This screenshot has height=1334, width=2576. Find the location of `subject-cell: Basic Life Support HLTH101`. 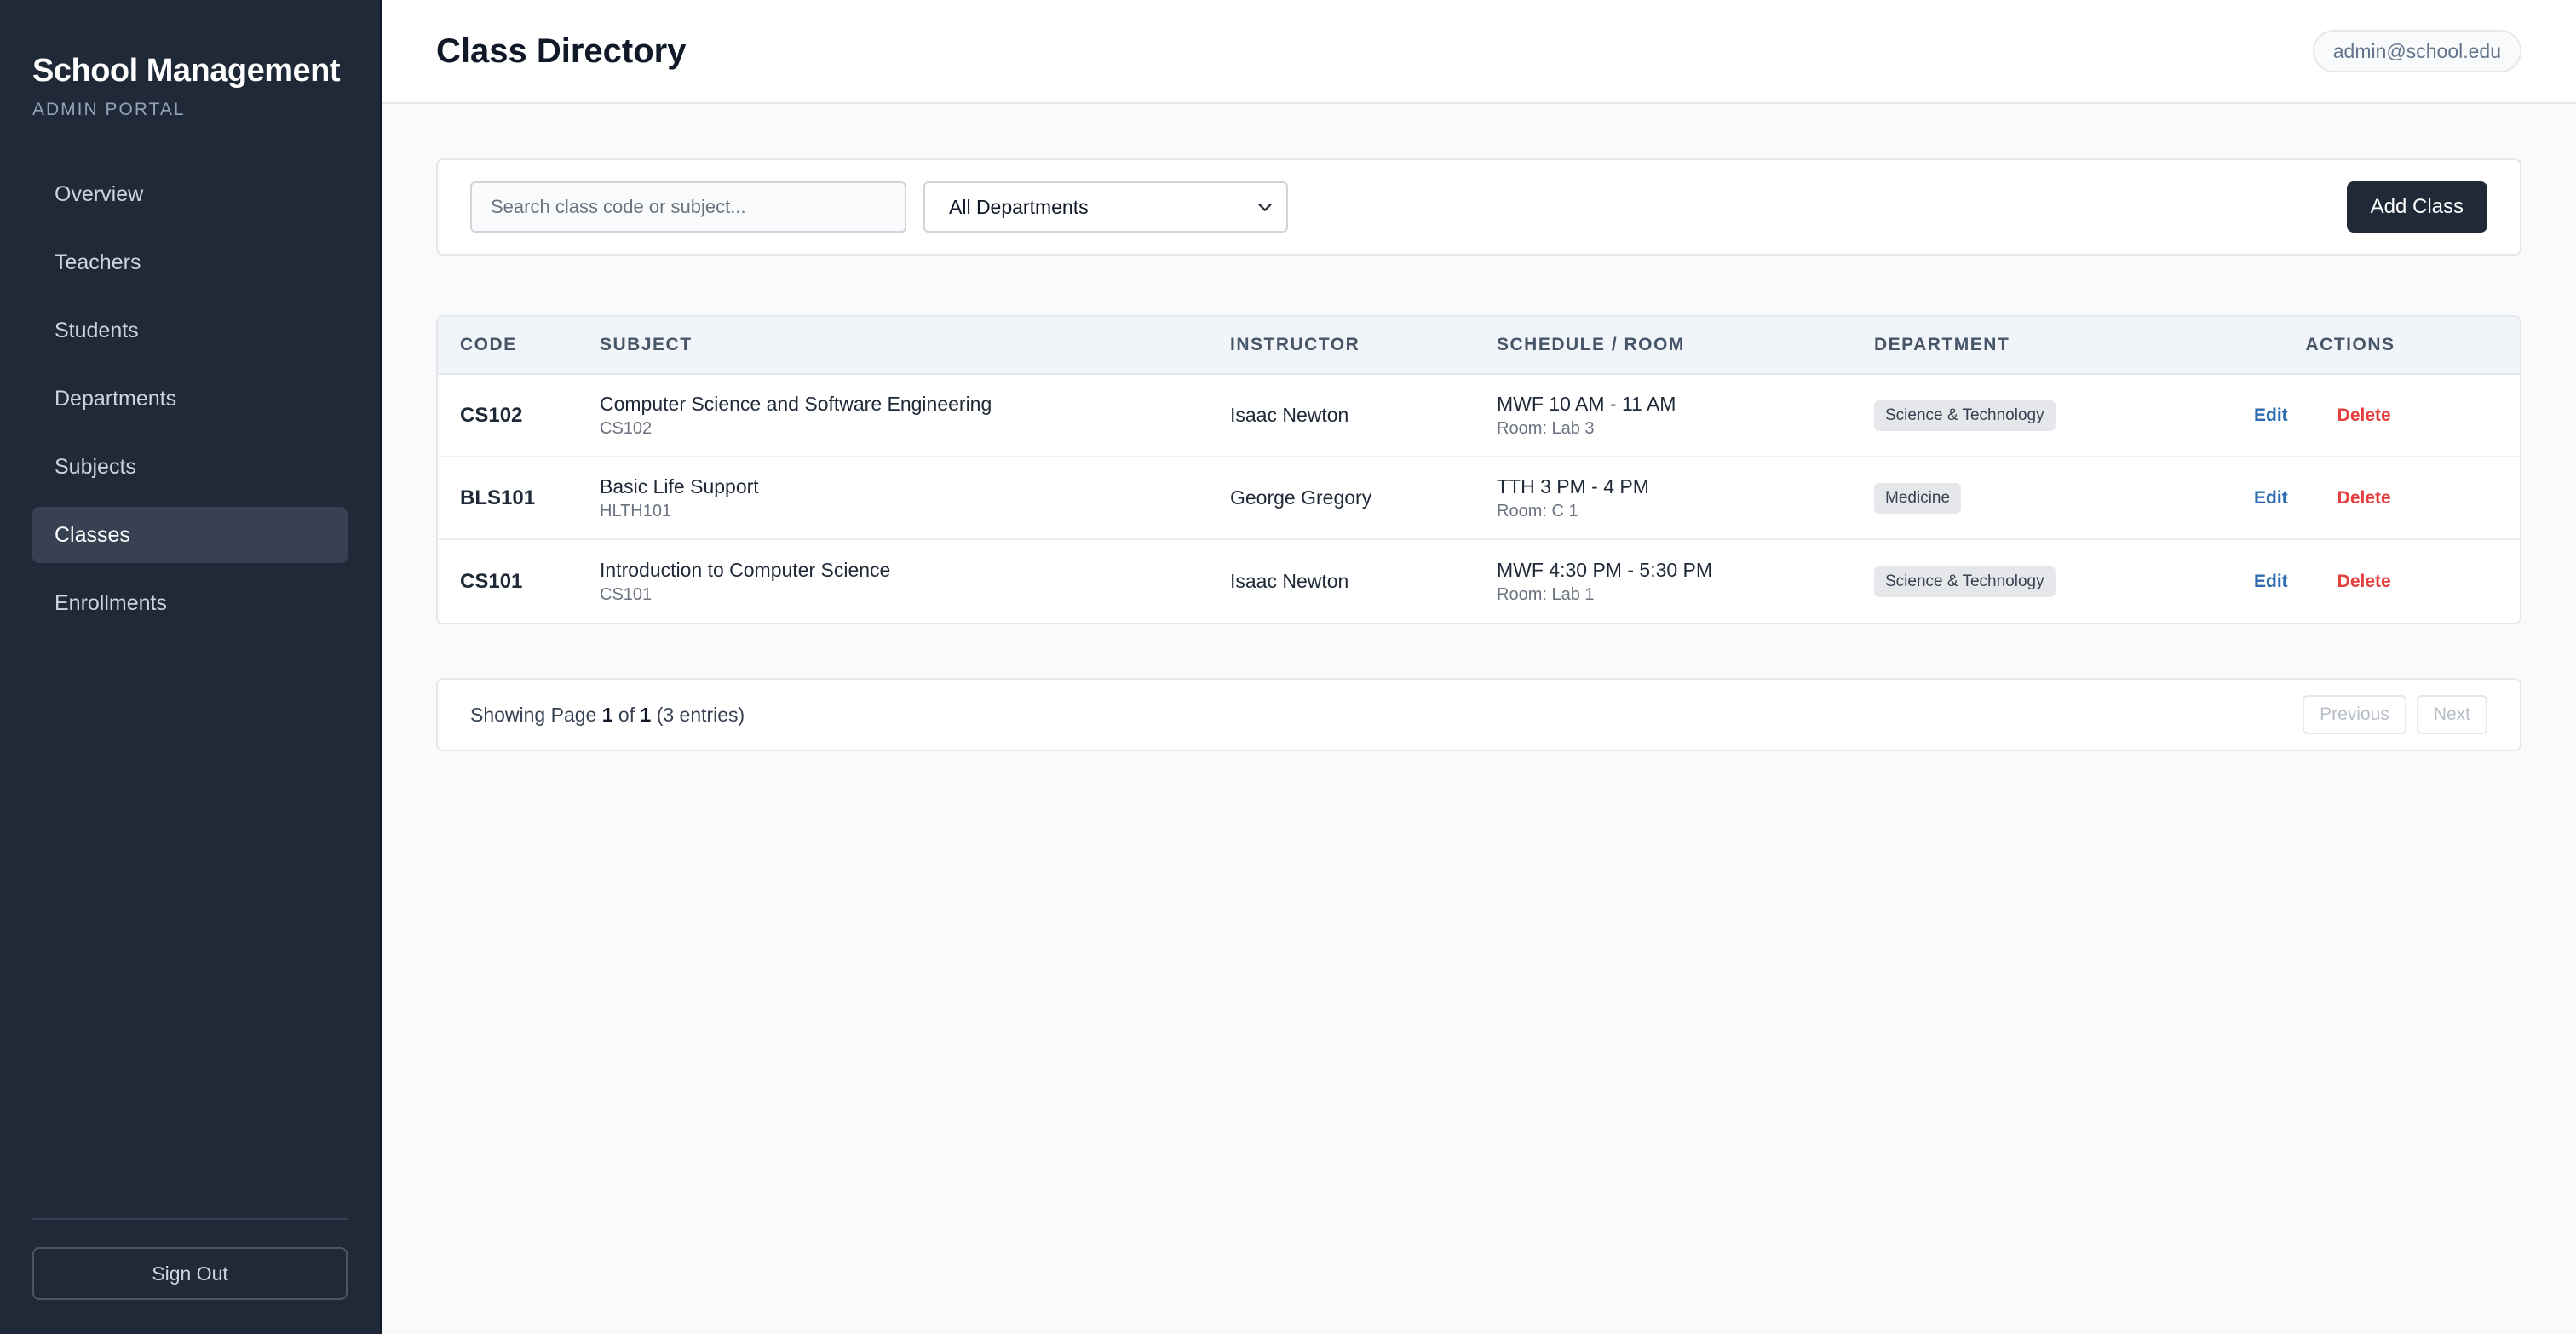

subject-cell: Basic Life Support HLTH101 is located at coordinates (915, 498).